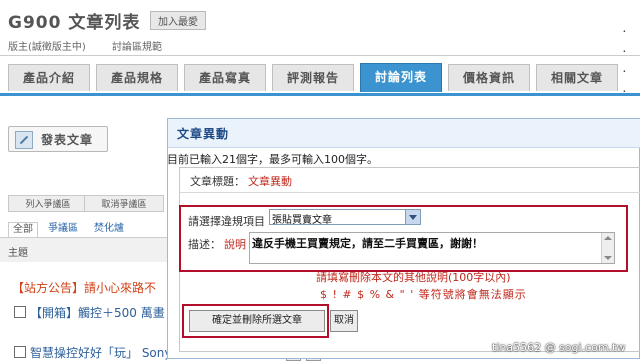 Image resolution: width=640 pixels, height=361 pixels. I want to click on violation-select-label: 請選擇違規項目, so click(226, 221).